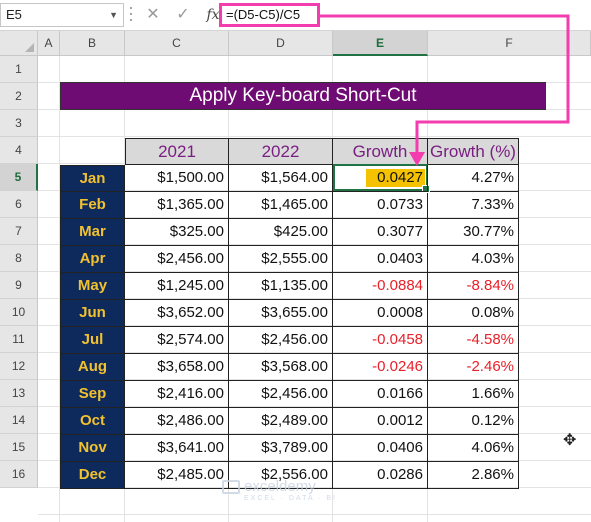  Describe the element at coordinates (281, 367) in the screenshot. I see `value-2022-cell: $3,568.00` at that location.